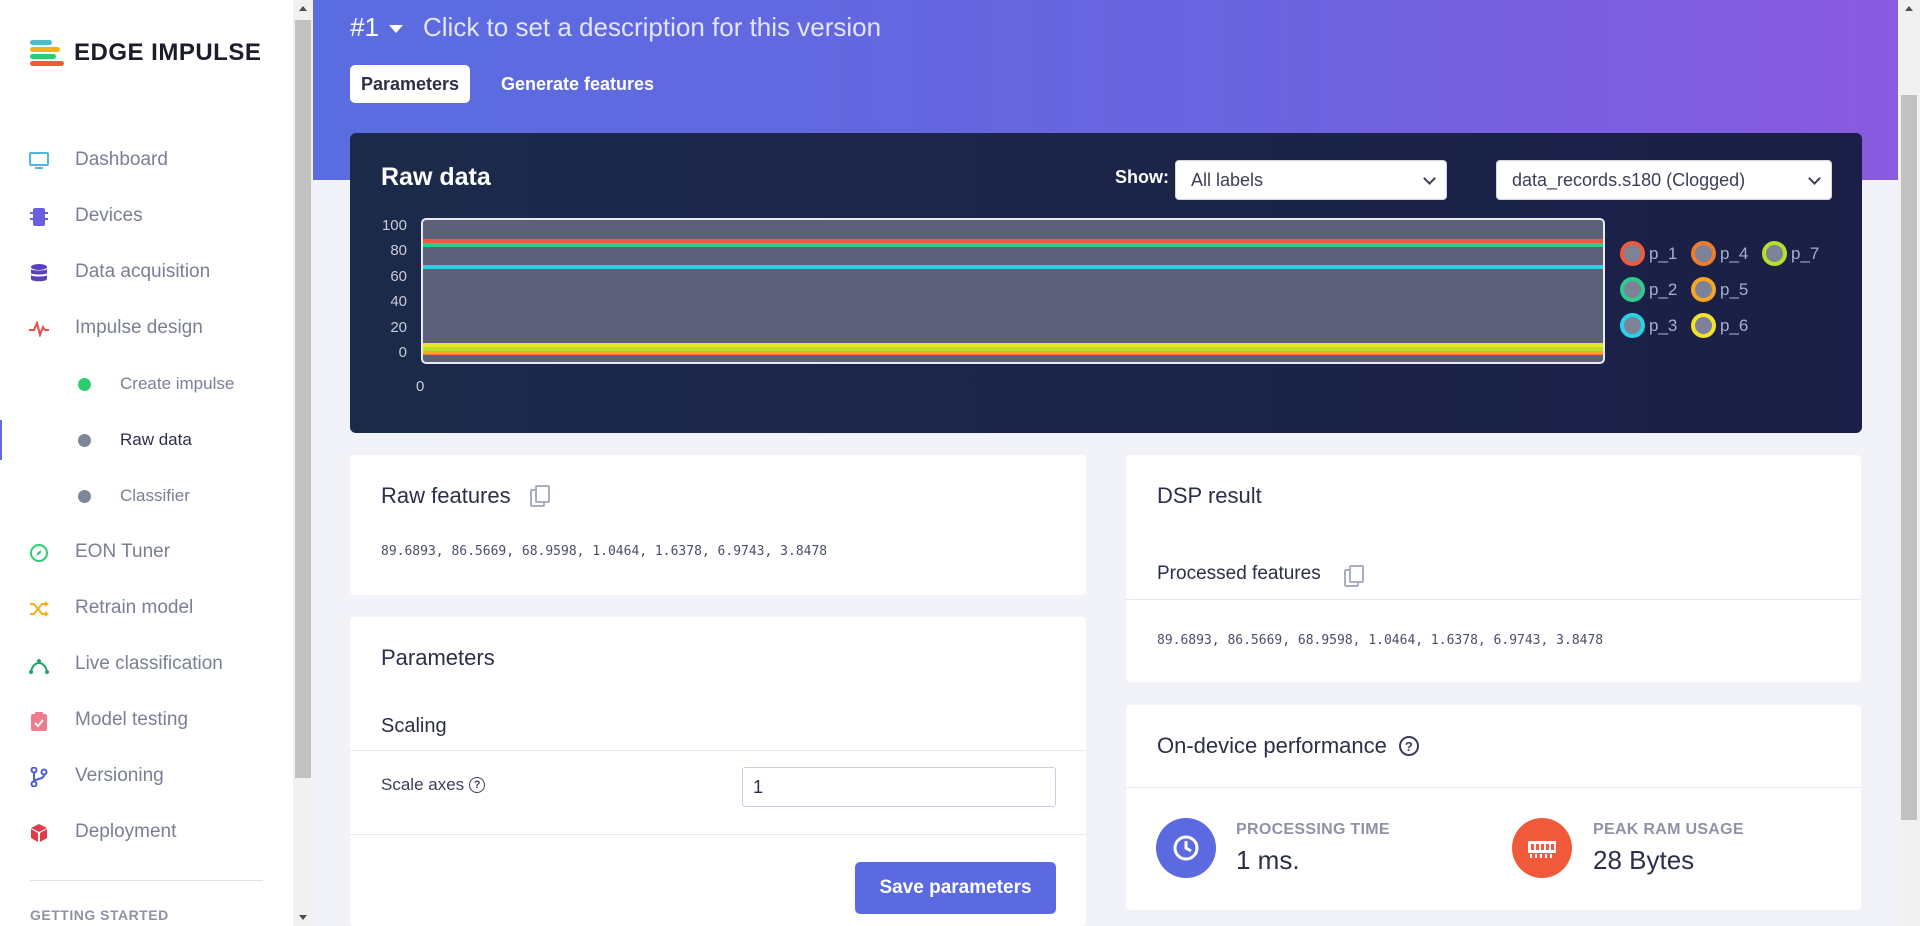 This screenshot has width=1920, height=926. I want to click on sidebar-item-label: Deployment, so click(126, 831).